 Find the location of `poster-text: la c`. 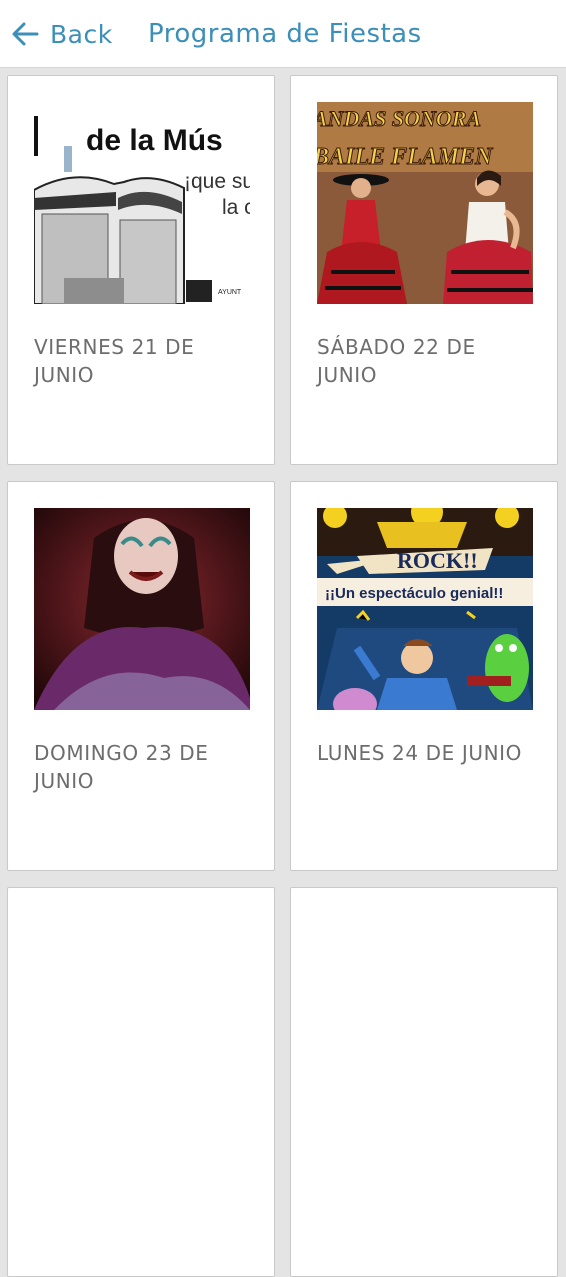

poster-text: la c is located at coordinates (236, 207).